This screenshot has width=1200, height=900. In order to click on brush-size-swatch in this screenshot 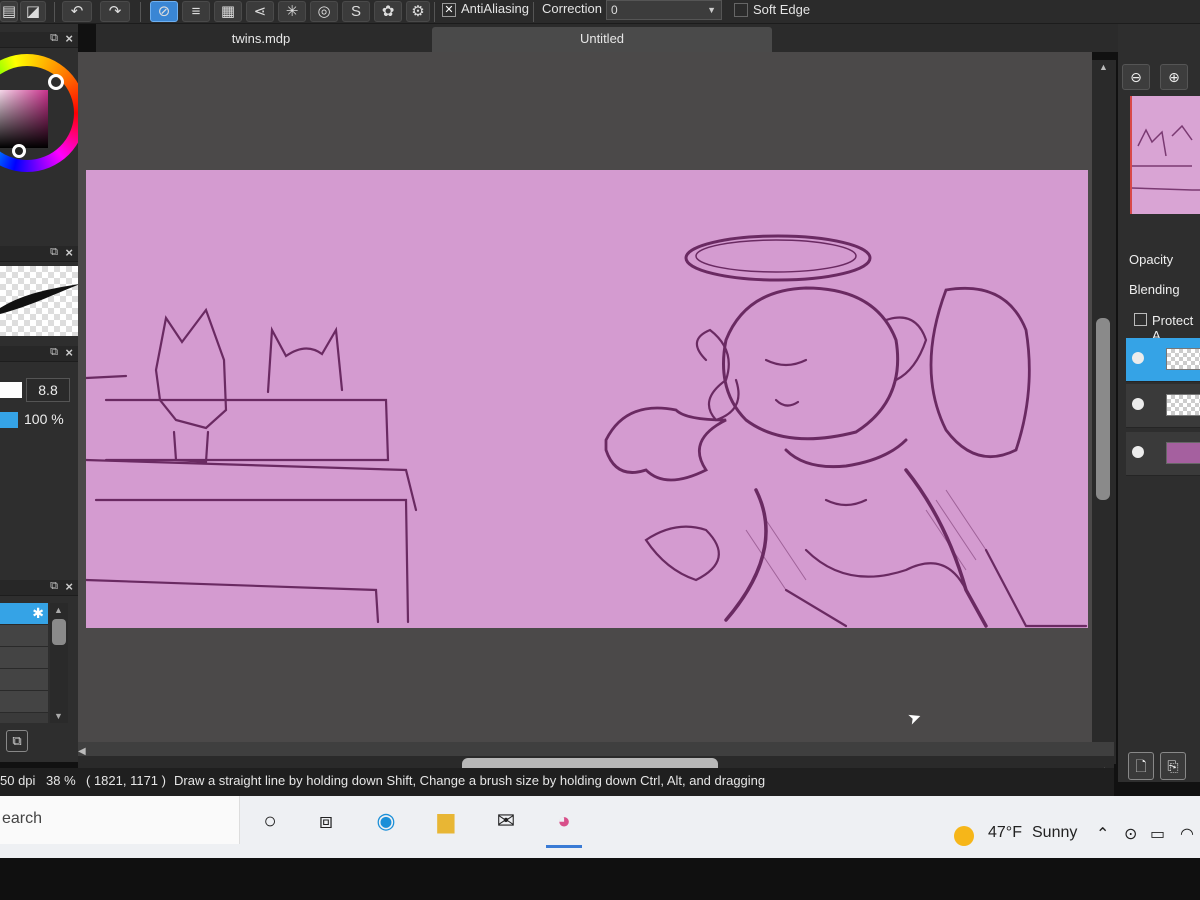, I will do `click(11, 390)`.